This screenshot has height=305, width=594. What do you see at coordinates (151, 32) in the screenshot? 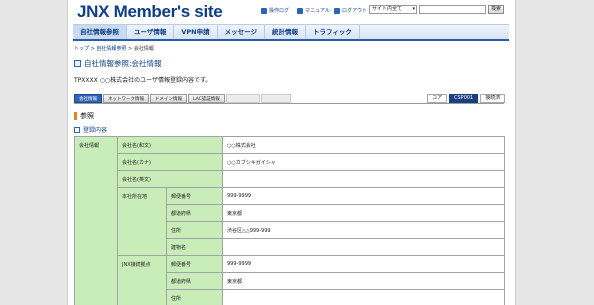
I see `nav-user-info: ユーザ情報` at bounding box center [151, 32].